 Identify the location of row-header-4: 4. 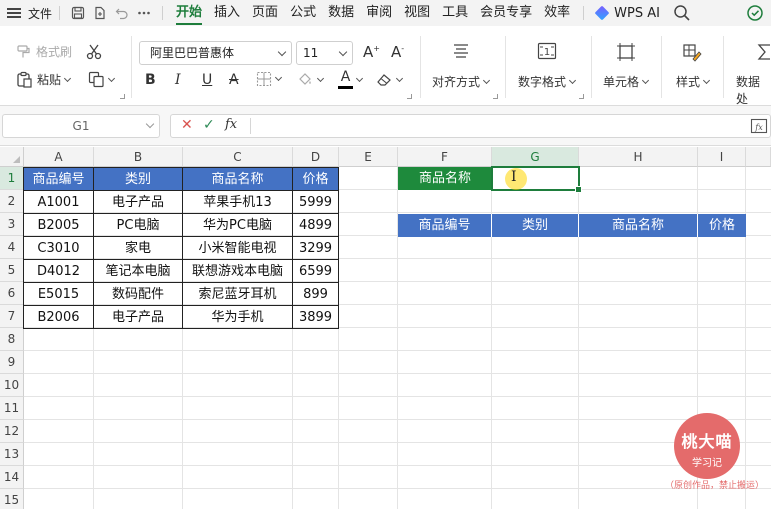
(12, 247).